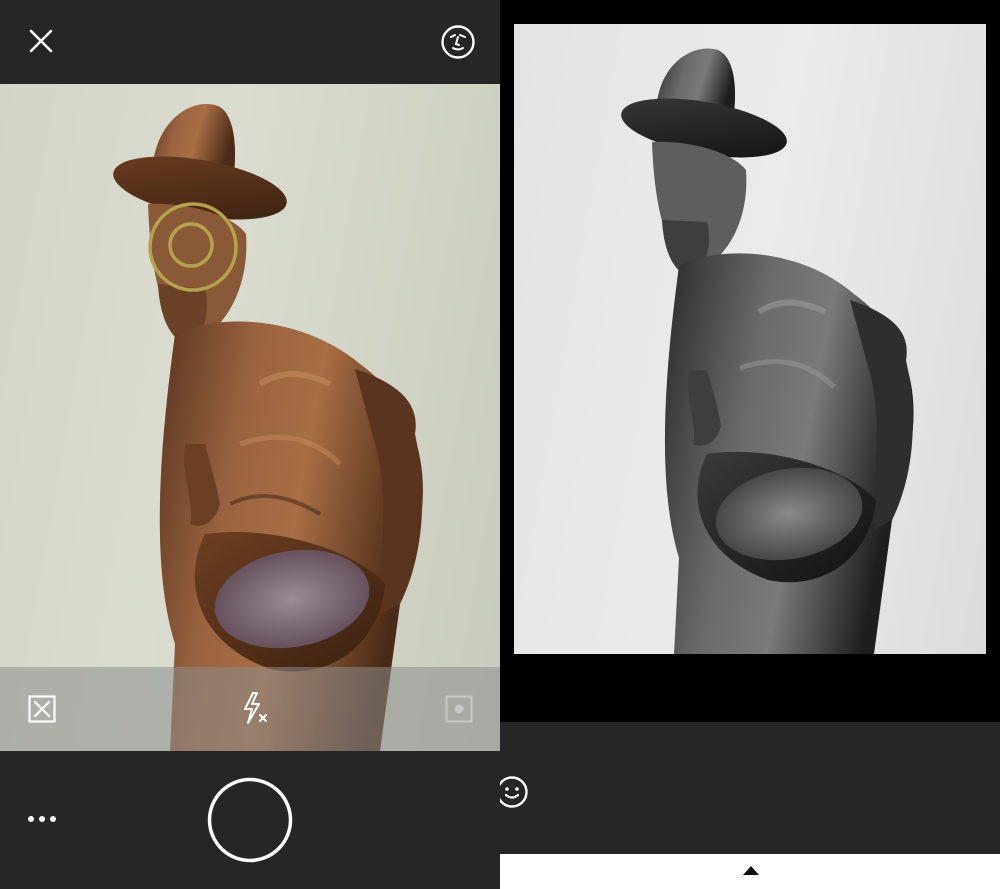 The height and width of the screenshot is (889, 1000). What do you see at coordinates (41, 41) in the screenshot?
I see `close-icon` at bounding box center [41, 41].